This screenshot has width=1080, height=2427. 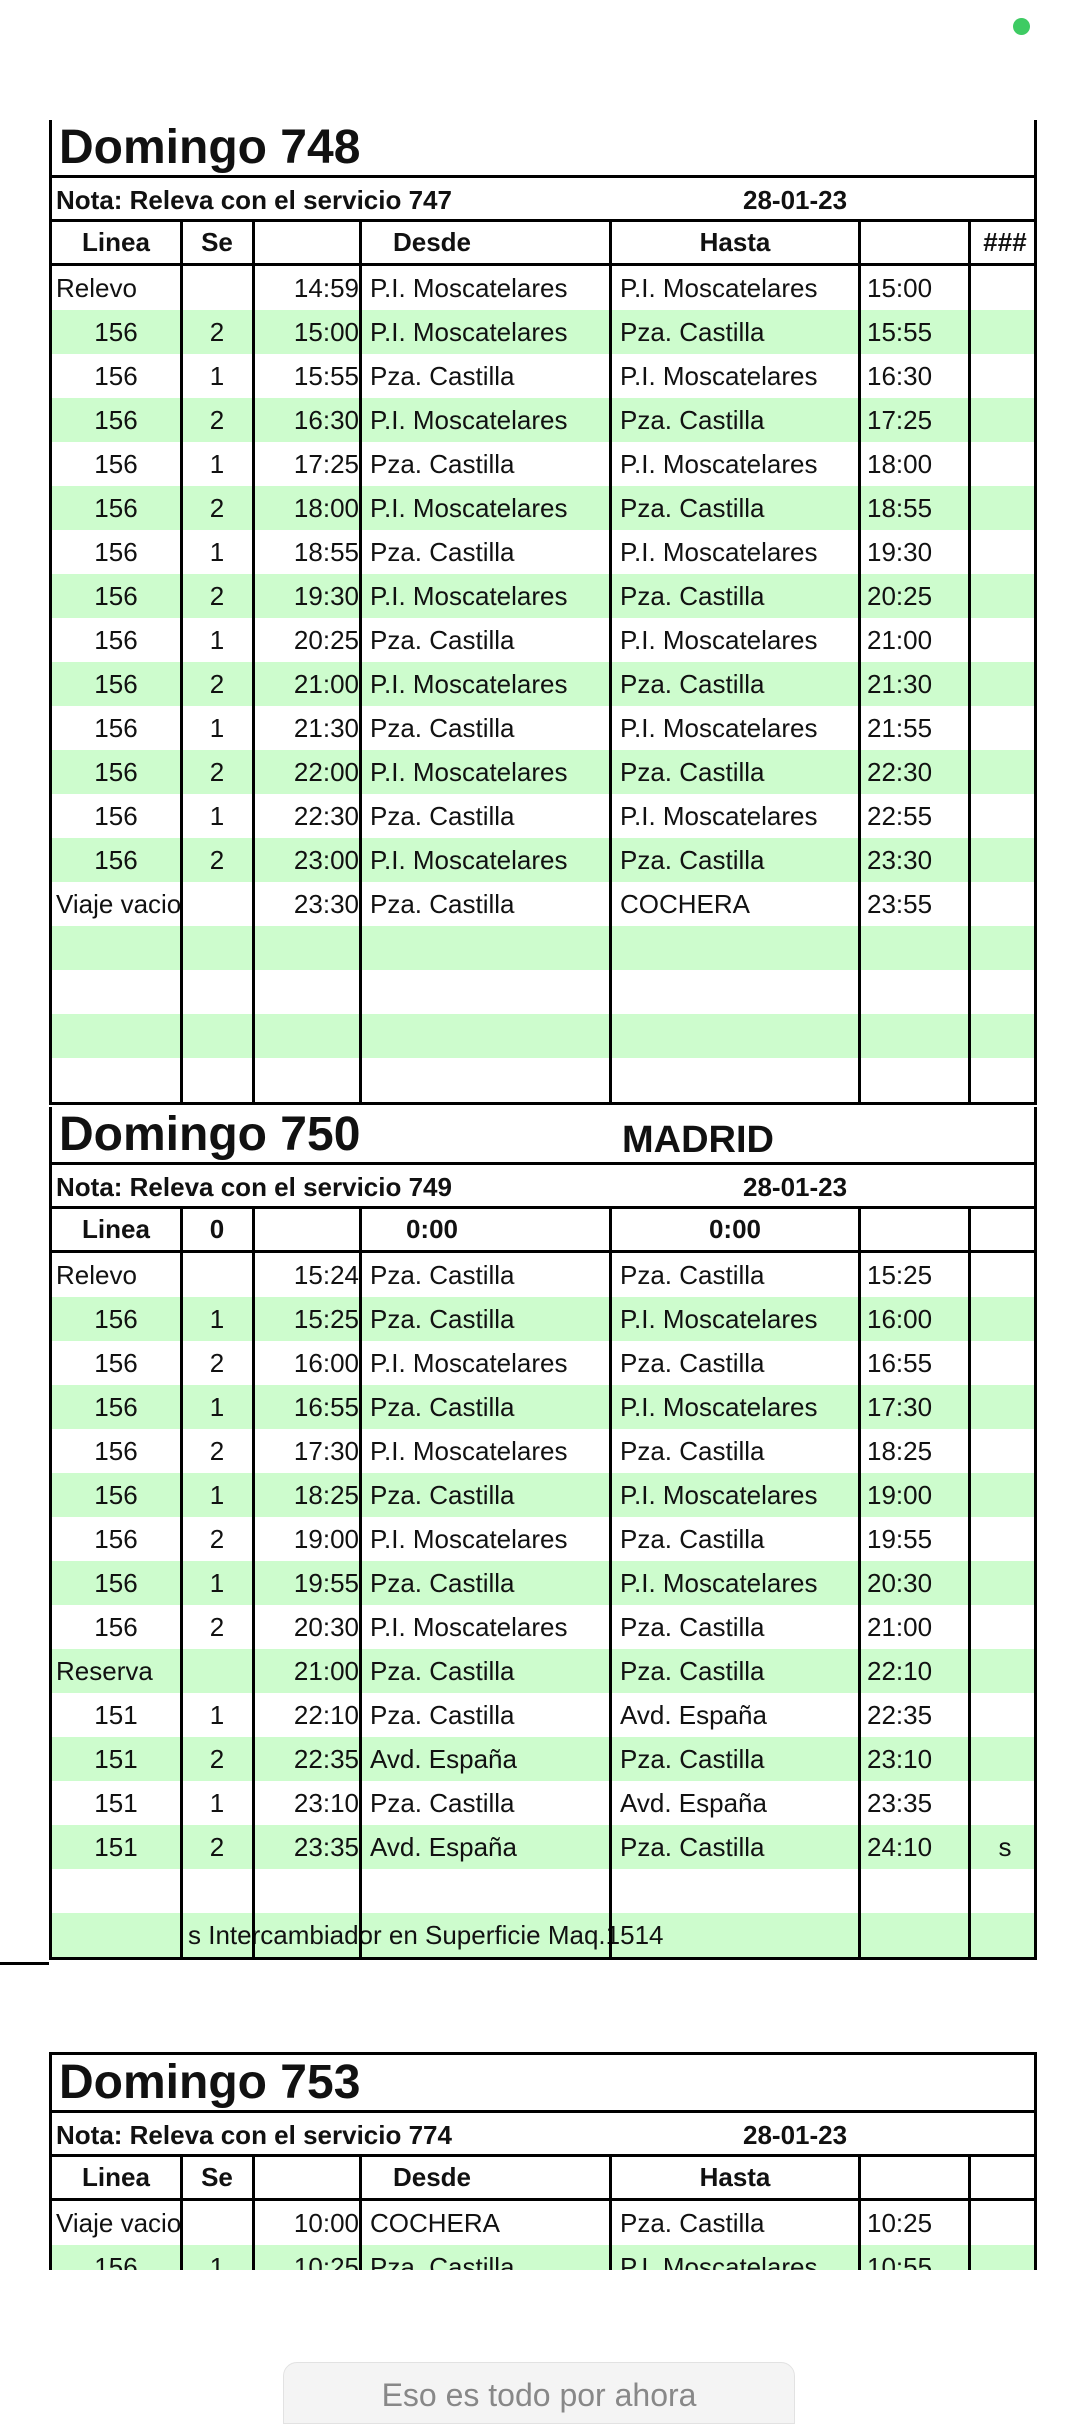 I want to click on cell-departure-time: 23:30, so click(x=326, y=904).